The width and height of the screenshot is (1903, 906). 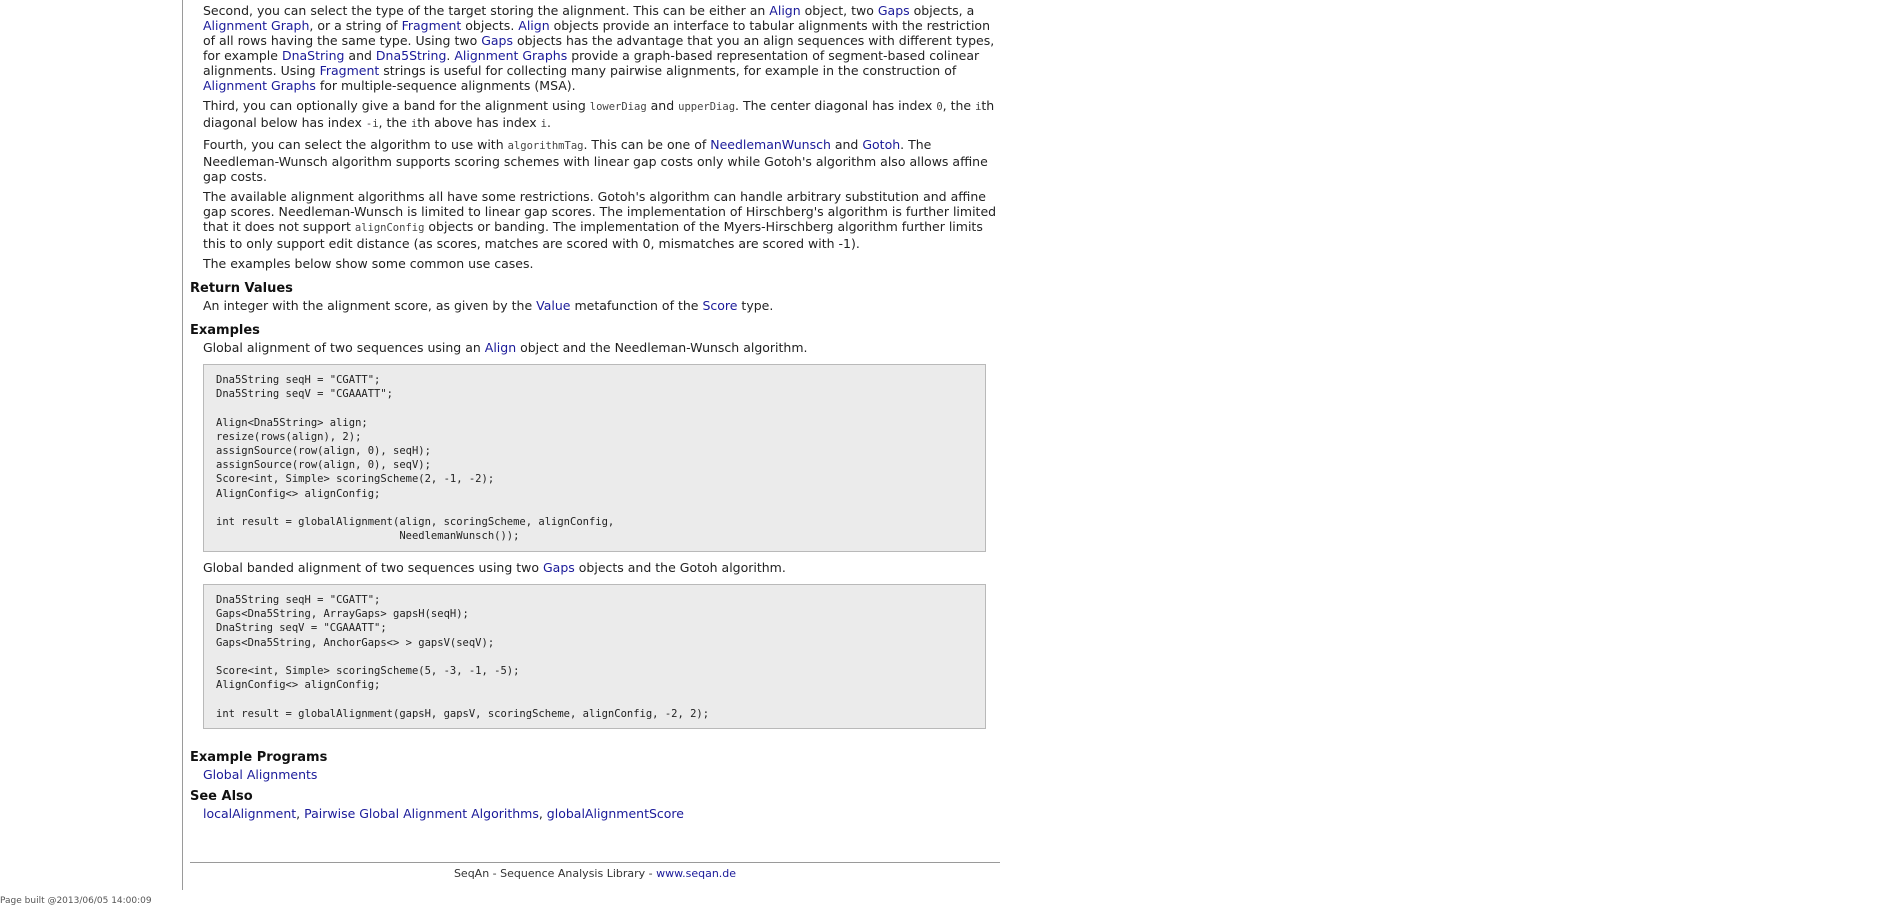 I want to click on link-needlemanwunsch: NeedlemanWunsch, so click(x=770, y=144).